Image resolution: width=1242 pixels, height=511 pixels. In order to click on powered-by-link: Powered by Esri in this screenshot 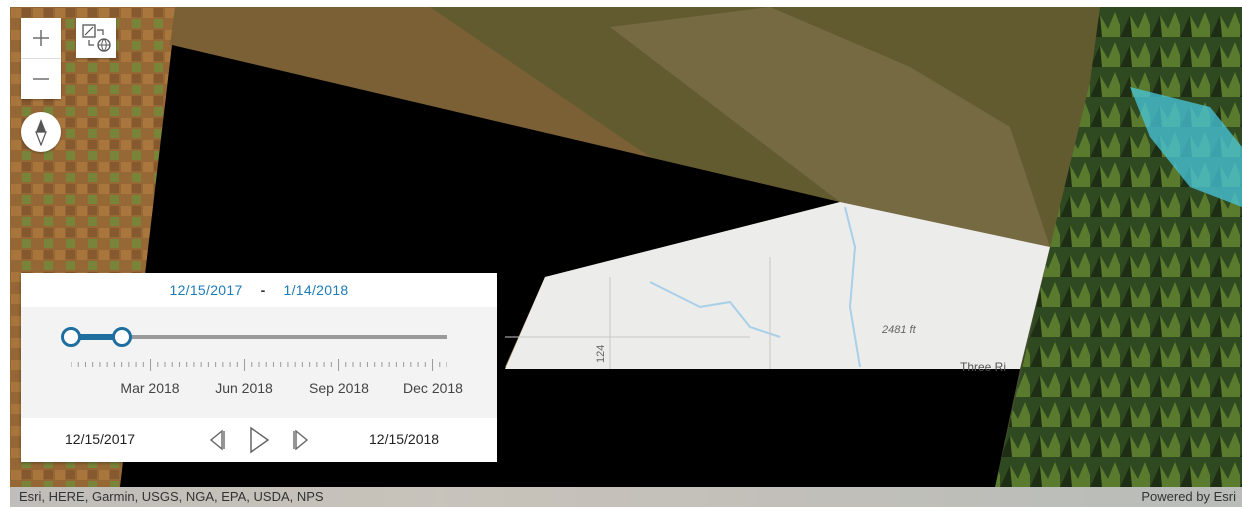, I will do `click(1188, 496)`.